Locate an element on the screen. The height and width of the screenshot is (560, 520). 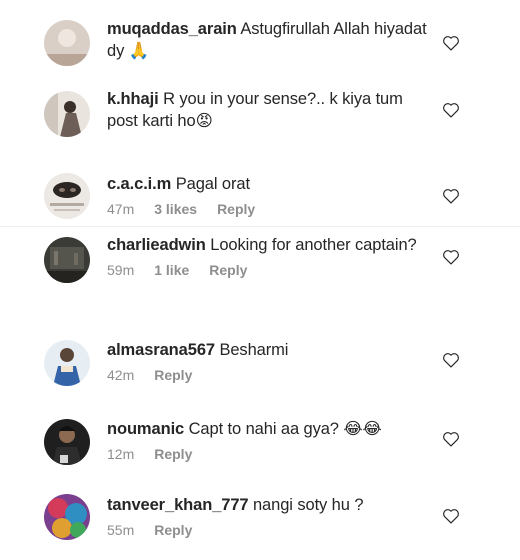
comment-username: charlieadwin is located at coordinates (156, 245).